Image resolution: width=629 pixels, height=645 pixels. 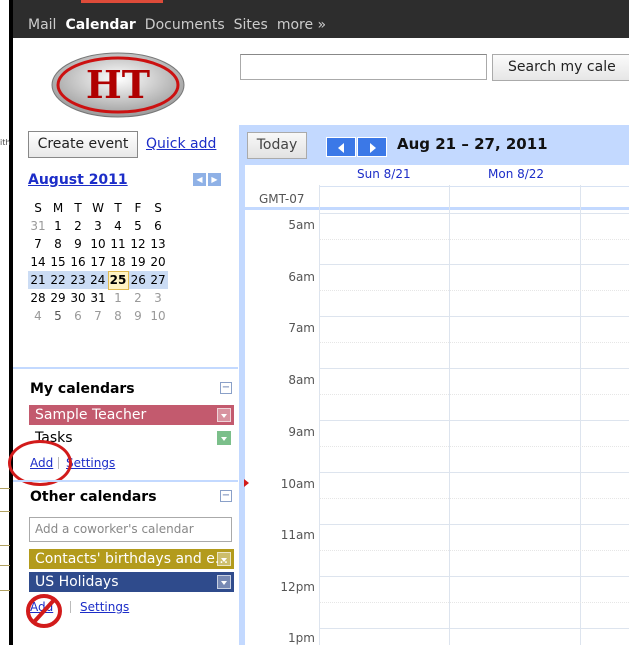 I want to click on search-calendar-button: Search my cale, so click(x=560, y=67).